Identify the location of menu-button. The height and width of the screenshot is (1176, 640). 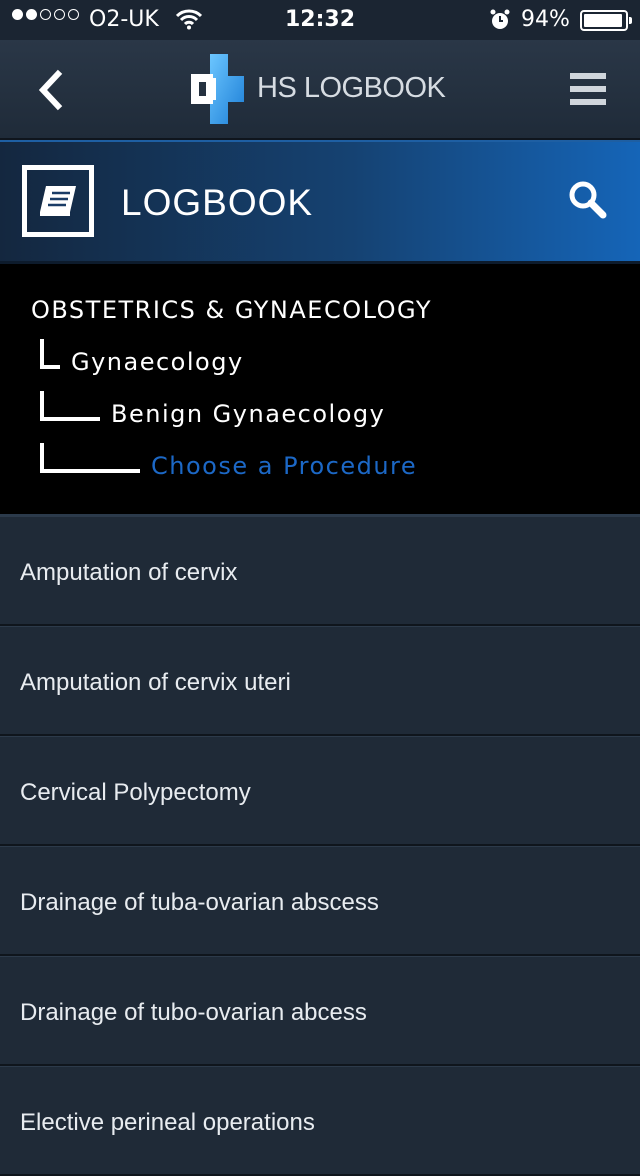
(590, 90).